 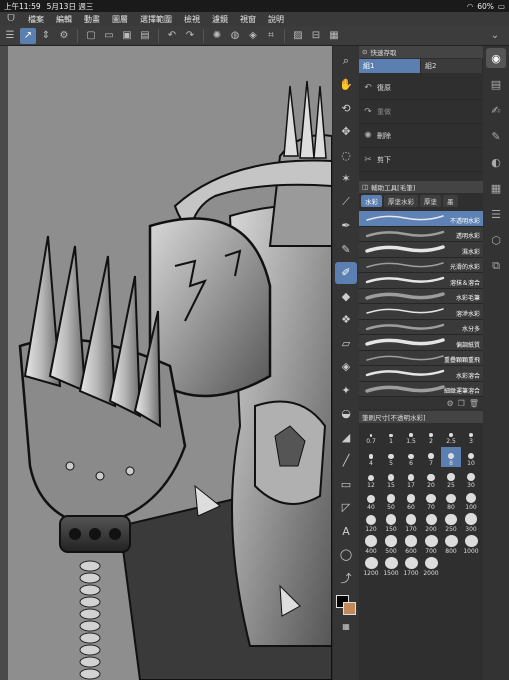 What do you see at coordinates (346, 272) in the screenshot?
I see `brush-icon: ✐` at bounding box center [346, 272].